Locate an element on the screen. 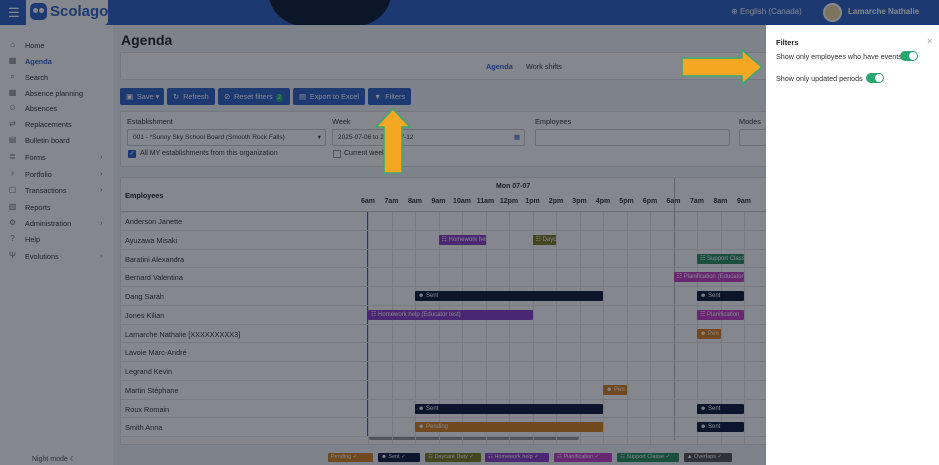  updated-periods-label: Show only updated periods is located at coordinates (819, 78).